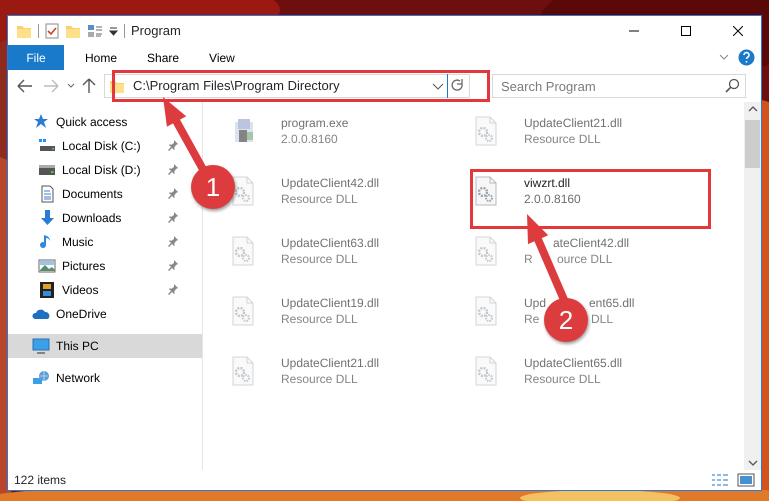  Describe the element at coordinates (69, 314) in the screenshot. I see `nav-item: OneDrive` at that location.